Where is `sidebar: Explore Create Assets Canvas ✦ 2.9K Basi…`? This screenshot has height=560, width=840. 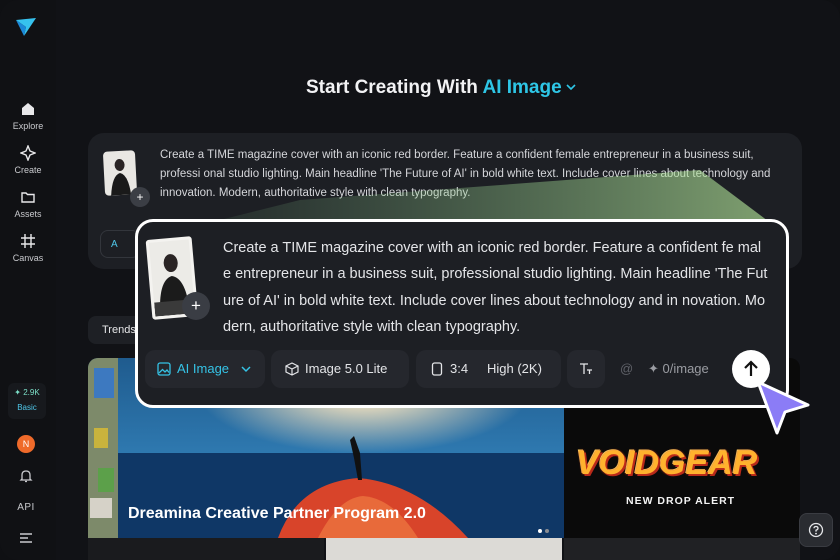 sidebar: Explore Create Assets Canvas ✦ 2.9K Basi… is located at coordinates (28, 280).